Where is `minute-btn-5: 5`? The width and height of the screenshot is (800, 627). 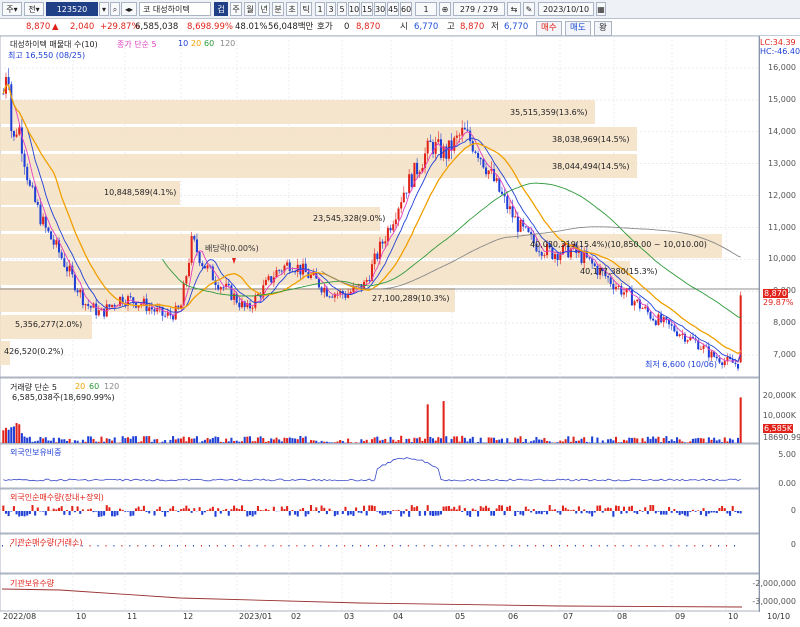
minute-btn-5: 5 is located at coordinates (342, 9).